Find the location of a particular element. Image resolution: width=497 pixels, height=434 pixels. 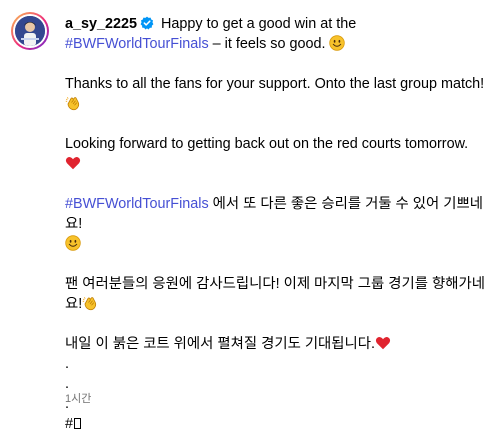

avatar-player-image is located at coordinates (30, 31).